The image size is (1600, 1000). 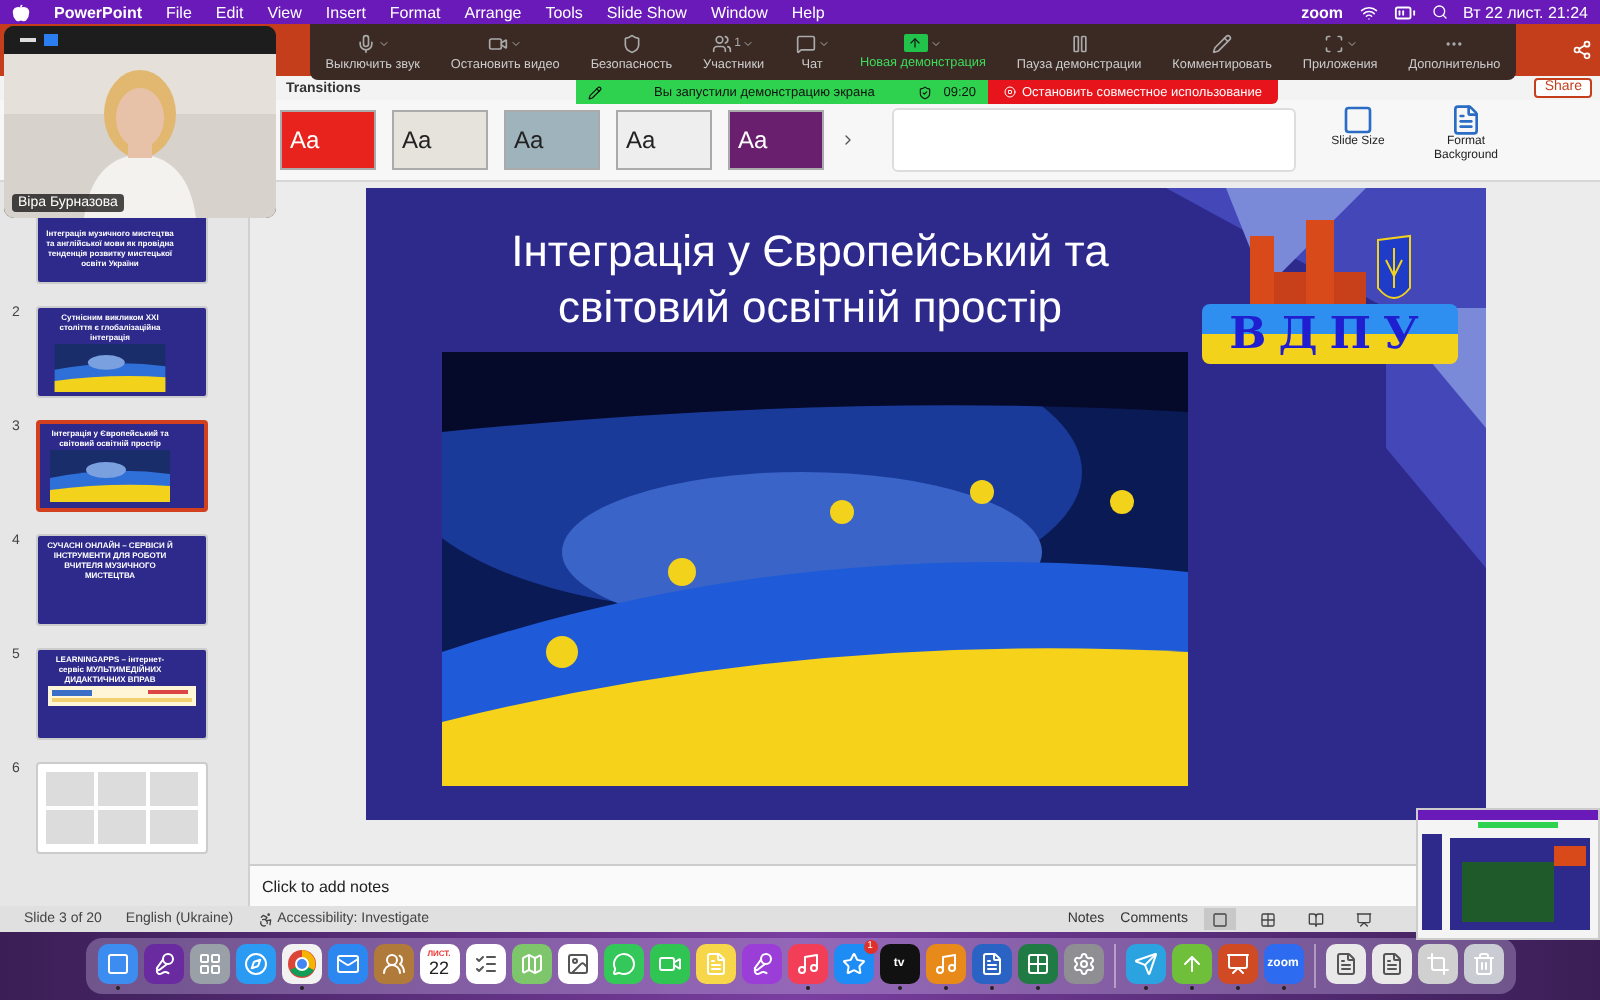 What do you see at coordinates (722, 43) in the screenshot?
I see `people-icon` at bounding box center [722, 43].